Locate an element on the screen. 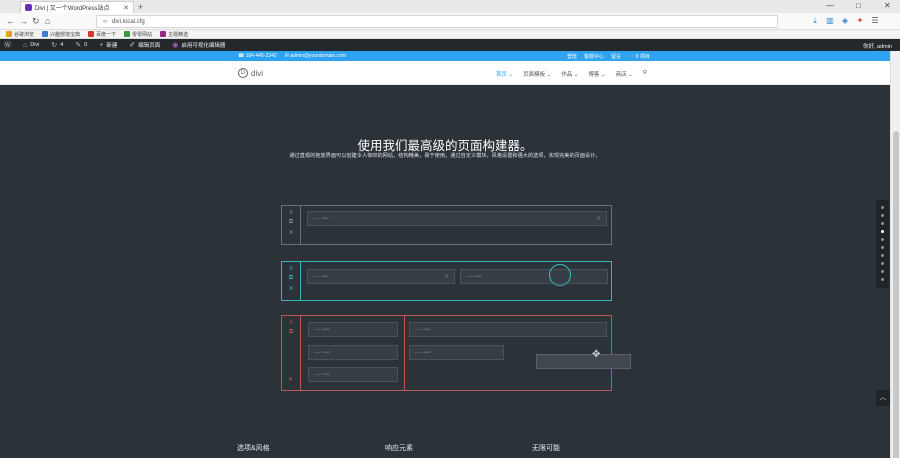 The width and height of the screenshot is (900, 458). bookmark-label: 零零网站 is located at coordinates (142, 34).